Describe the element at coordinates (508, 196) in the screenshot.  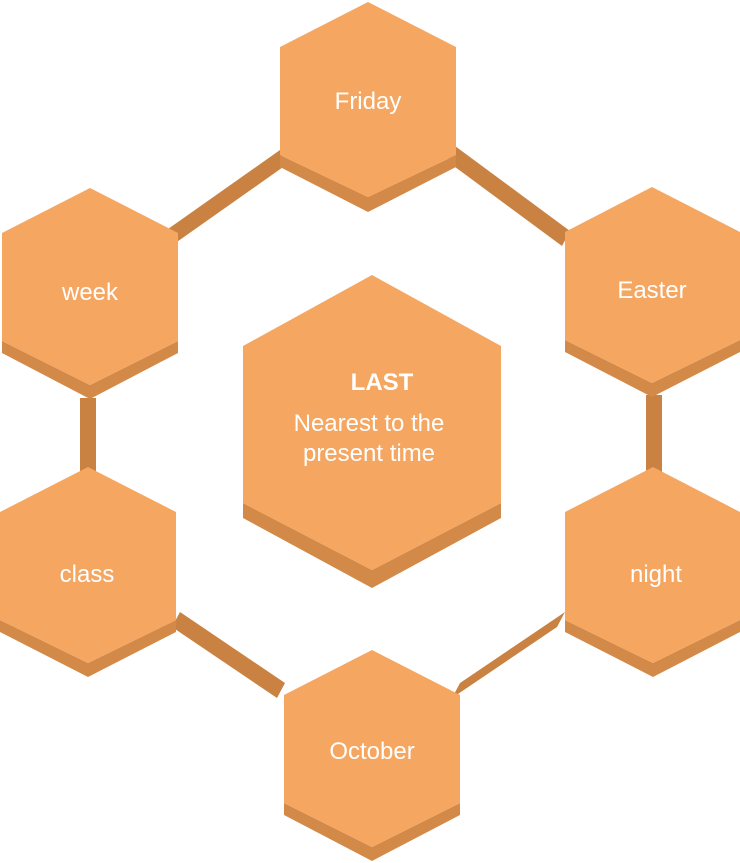
I see `connector-friday-easter` at that location.